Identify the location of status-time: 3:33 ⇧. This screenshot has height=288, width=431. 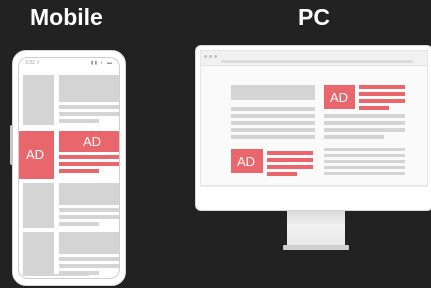
(33, 63).